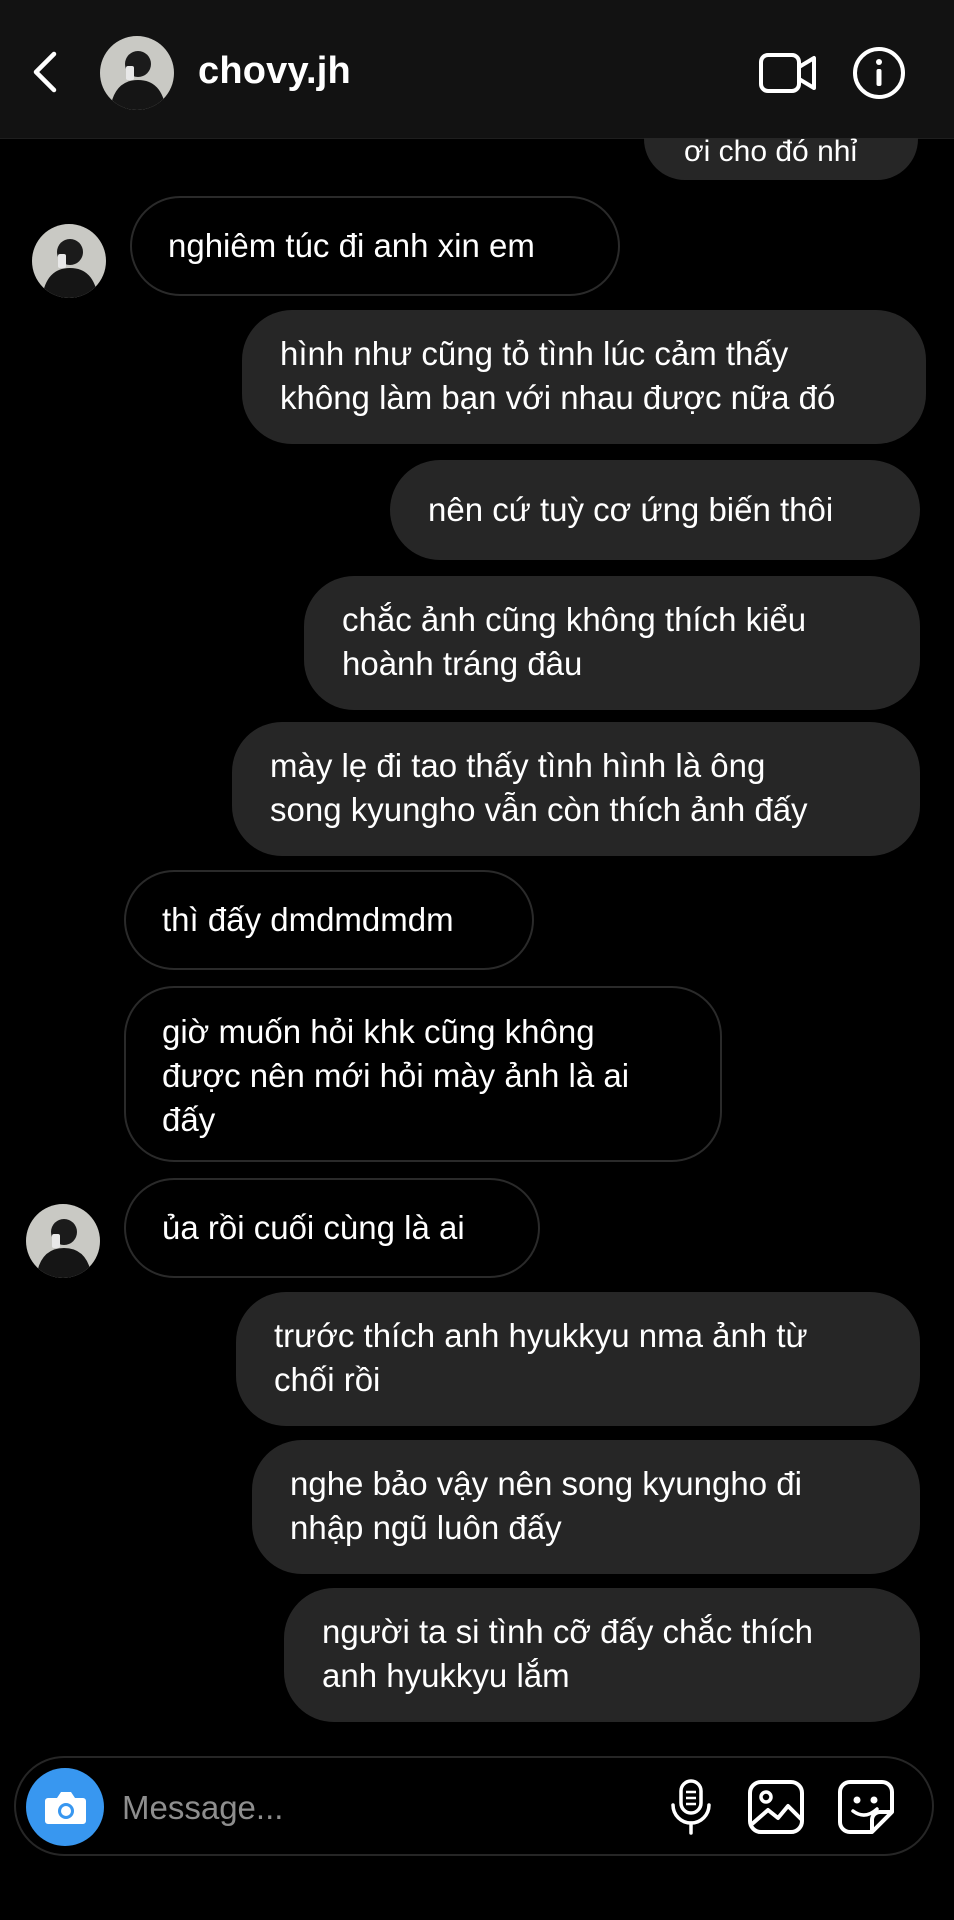 The width and height of the screenshot is (954, 1920). Describe the element at coordinates (655, 510) in the screenshot. I see `message-bubble-outgoing: nên cứ tuỳ cơ ứng biến thôi` at that location.